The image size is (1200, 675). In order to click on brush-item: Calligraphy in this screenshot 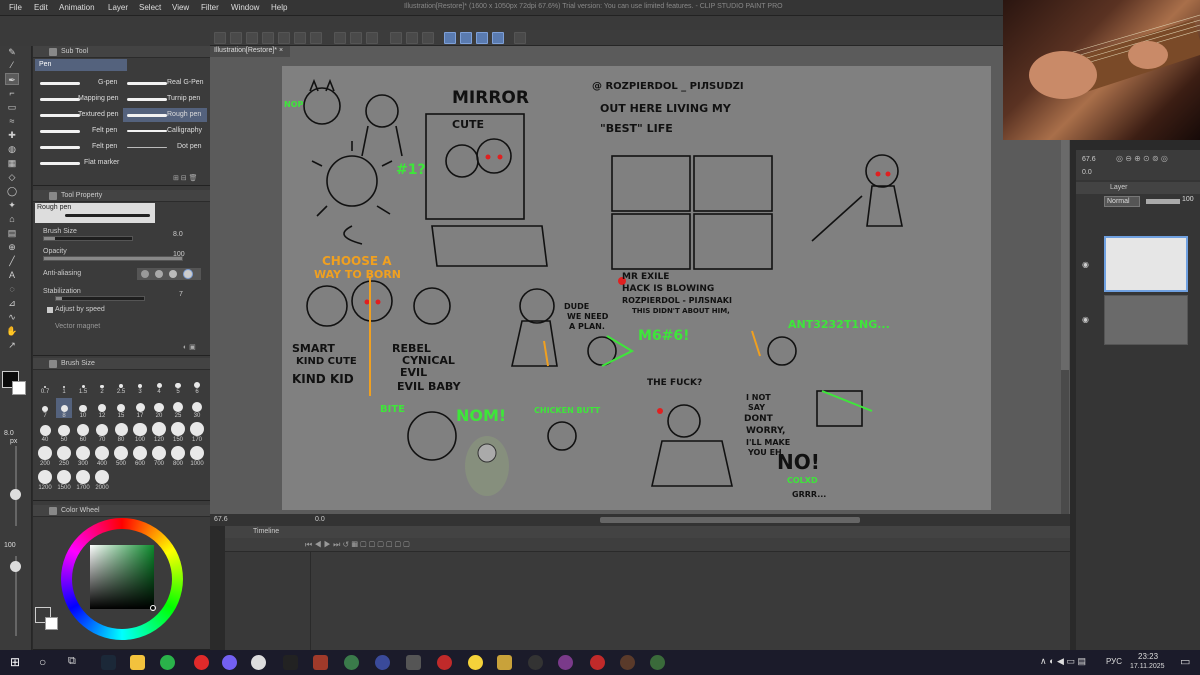, I will do `click(165, 131)`.